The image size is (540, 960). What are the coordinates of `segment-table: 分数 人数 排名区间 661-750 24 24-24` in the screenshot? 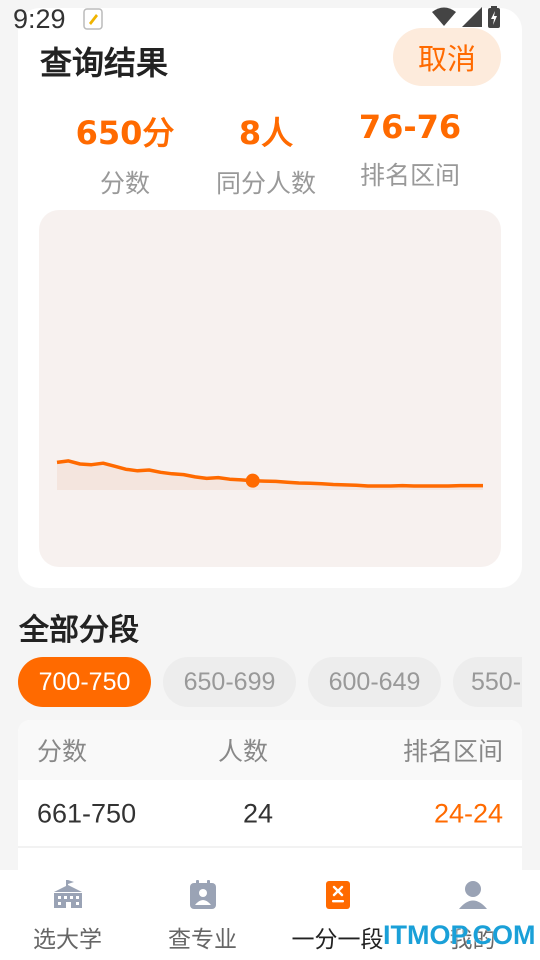 It's located at (270, 795).